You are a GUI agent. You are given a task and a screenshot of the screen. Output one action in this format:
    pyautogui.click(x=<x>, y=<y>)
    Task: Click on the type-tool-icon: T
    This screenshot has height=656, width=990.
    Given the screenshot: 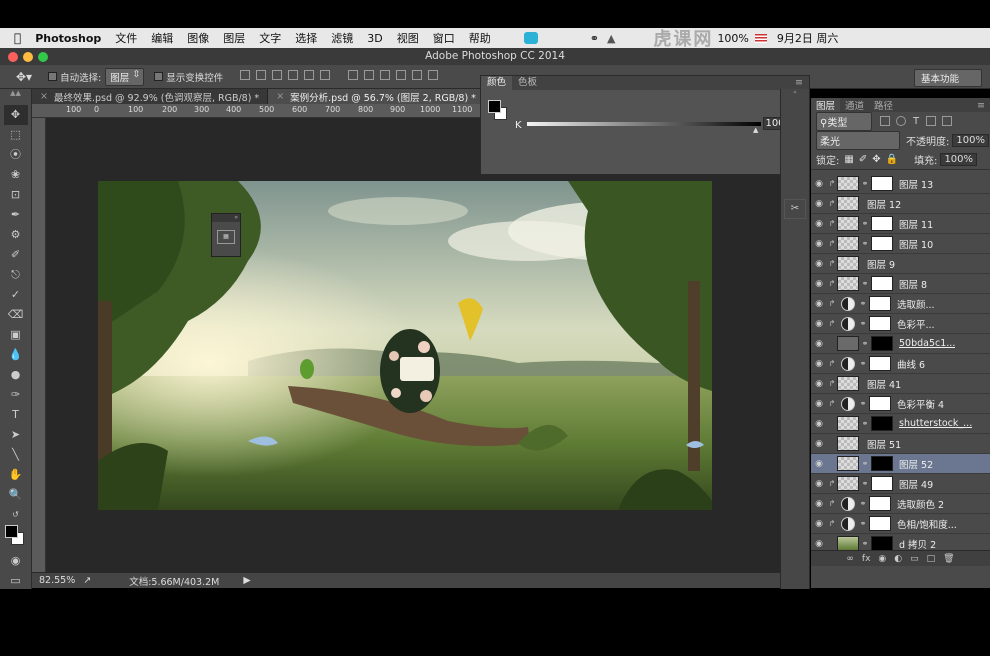 What is the action you would take?
    pyautogui.click(x=16, y=415)
    